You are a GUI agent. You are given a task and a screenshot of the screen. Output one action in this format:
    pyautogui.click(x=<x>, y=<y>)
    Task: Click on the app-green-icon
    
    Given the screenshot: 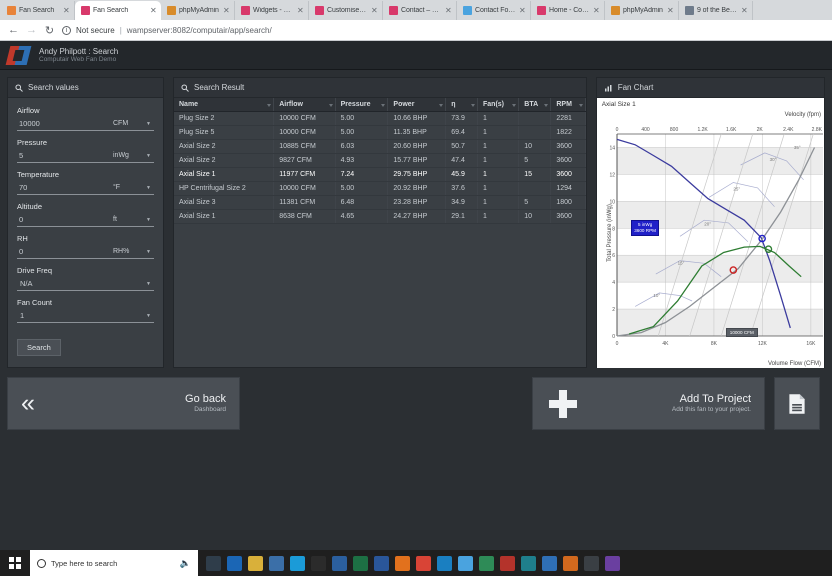 What is the action you would take?
    pyautogui.click(x=486, y=563)
    